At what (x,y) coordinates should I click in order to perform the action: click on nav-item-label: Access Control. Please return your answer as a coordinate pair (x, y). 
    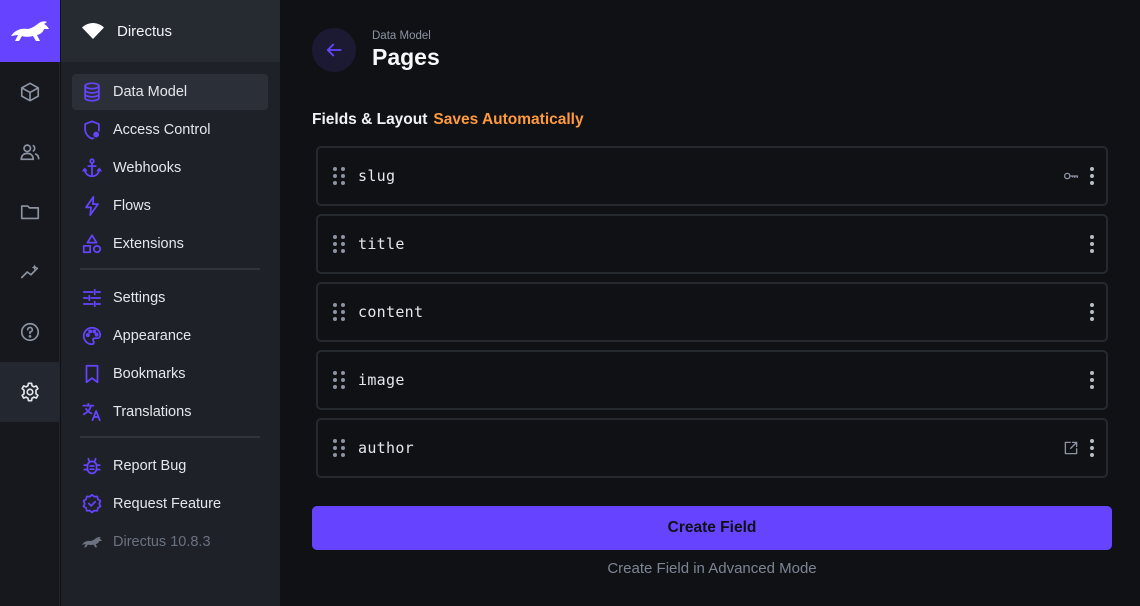
    Looking at the image, I should click on (162, 130).